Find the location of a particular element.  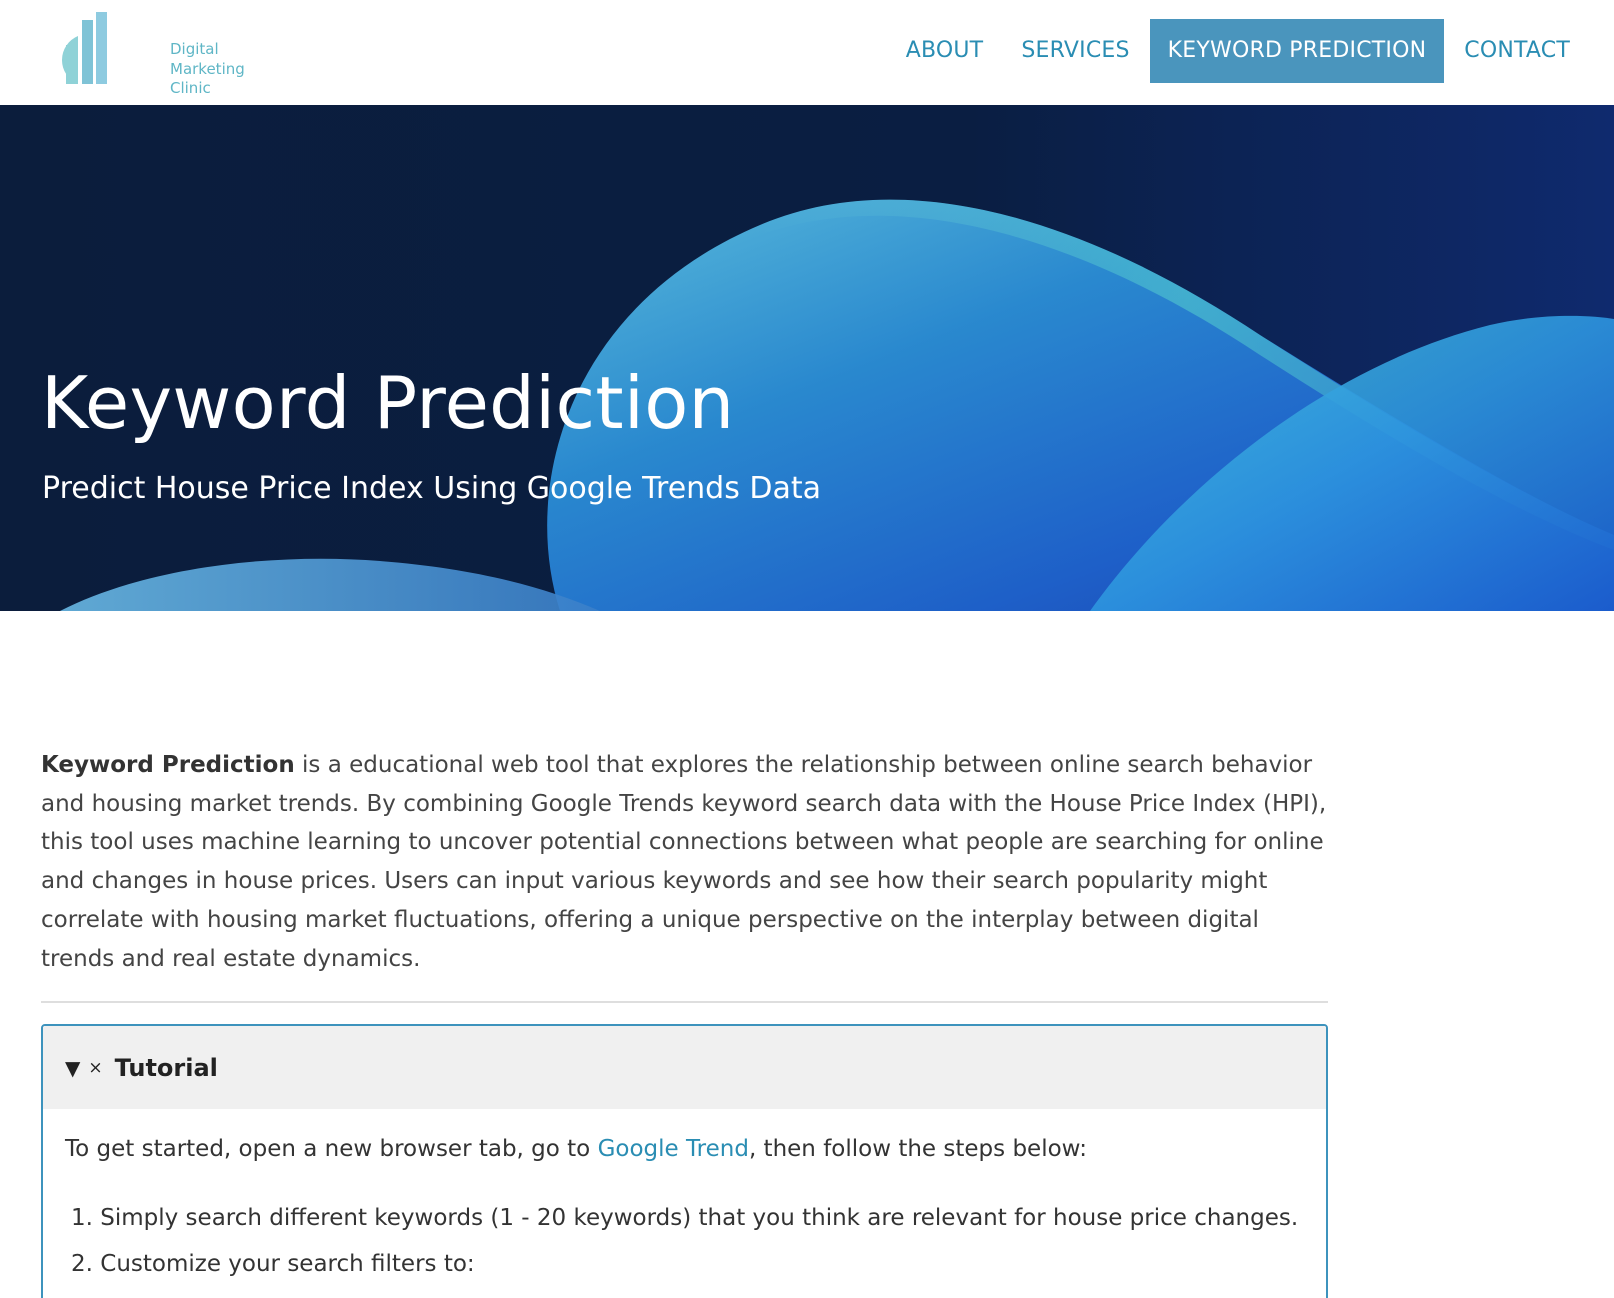

section-divider is located at coordinates (684, 1002).